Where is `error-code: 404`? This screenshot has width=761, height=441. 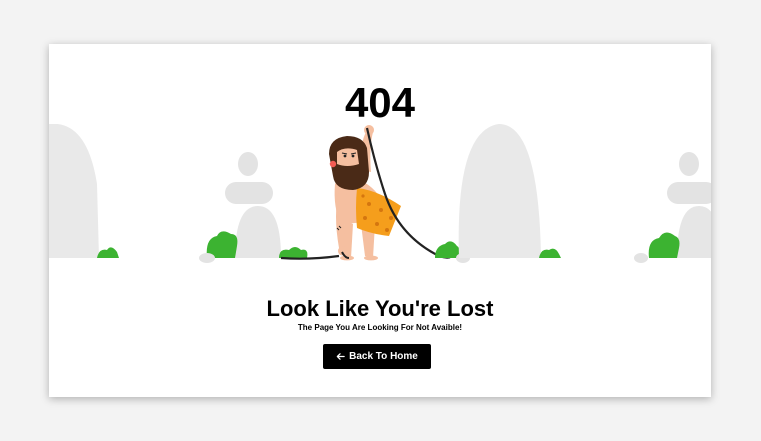
error-code: 404 is located at coordinates (380, 102).